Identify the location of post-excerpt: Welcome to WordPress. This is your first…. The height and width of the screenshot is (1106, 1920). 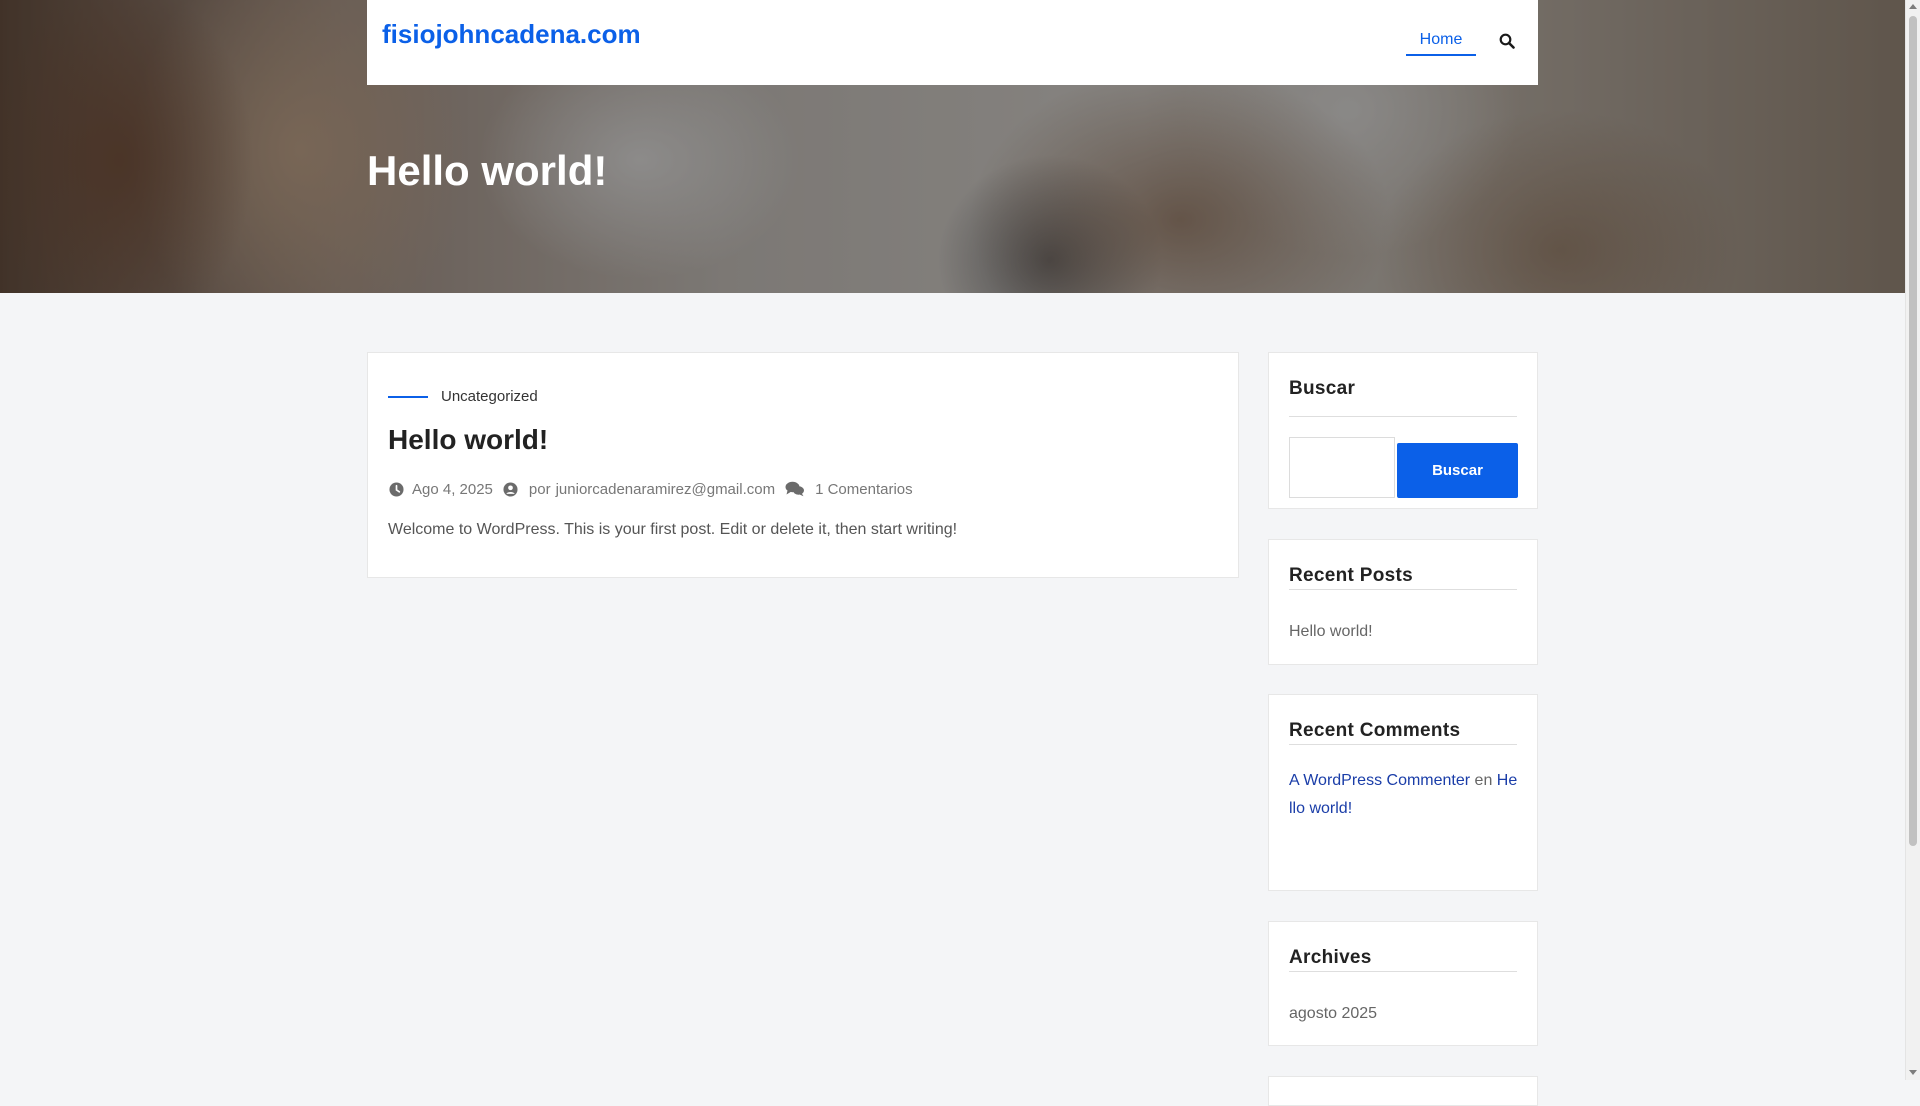
(673, 529).